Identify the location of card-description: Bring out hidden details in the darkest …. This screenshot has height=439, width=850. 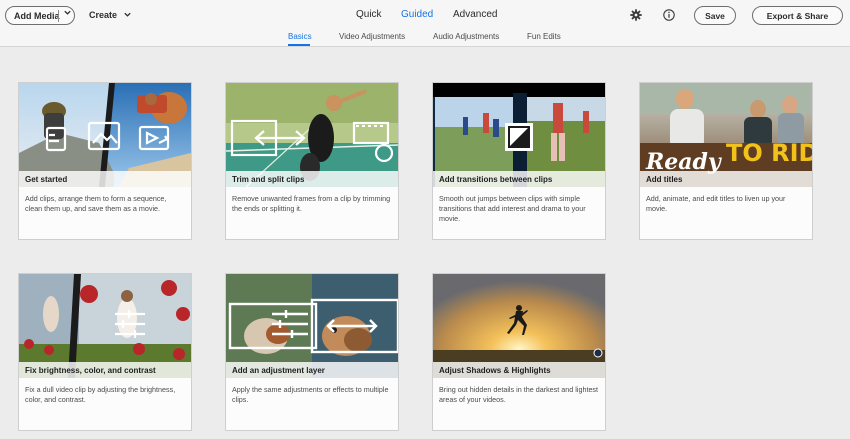
(519, 394).